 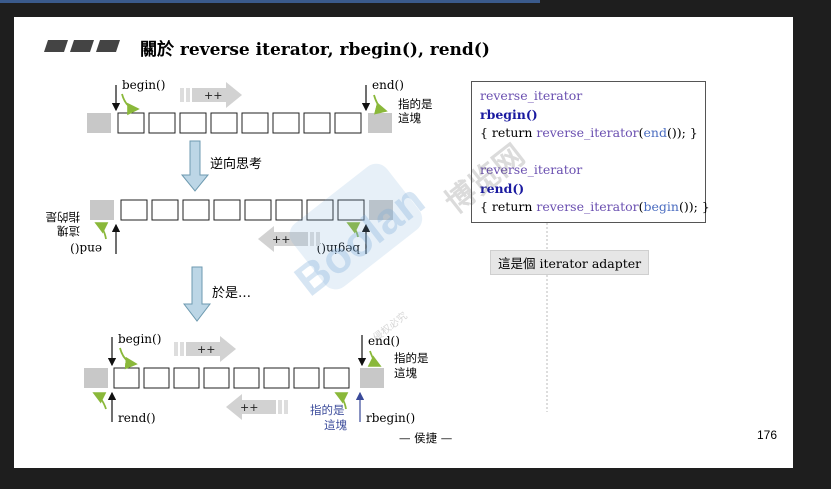 I want to click on row1-increment-arrow: ++, so click(x=211, y=95).